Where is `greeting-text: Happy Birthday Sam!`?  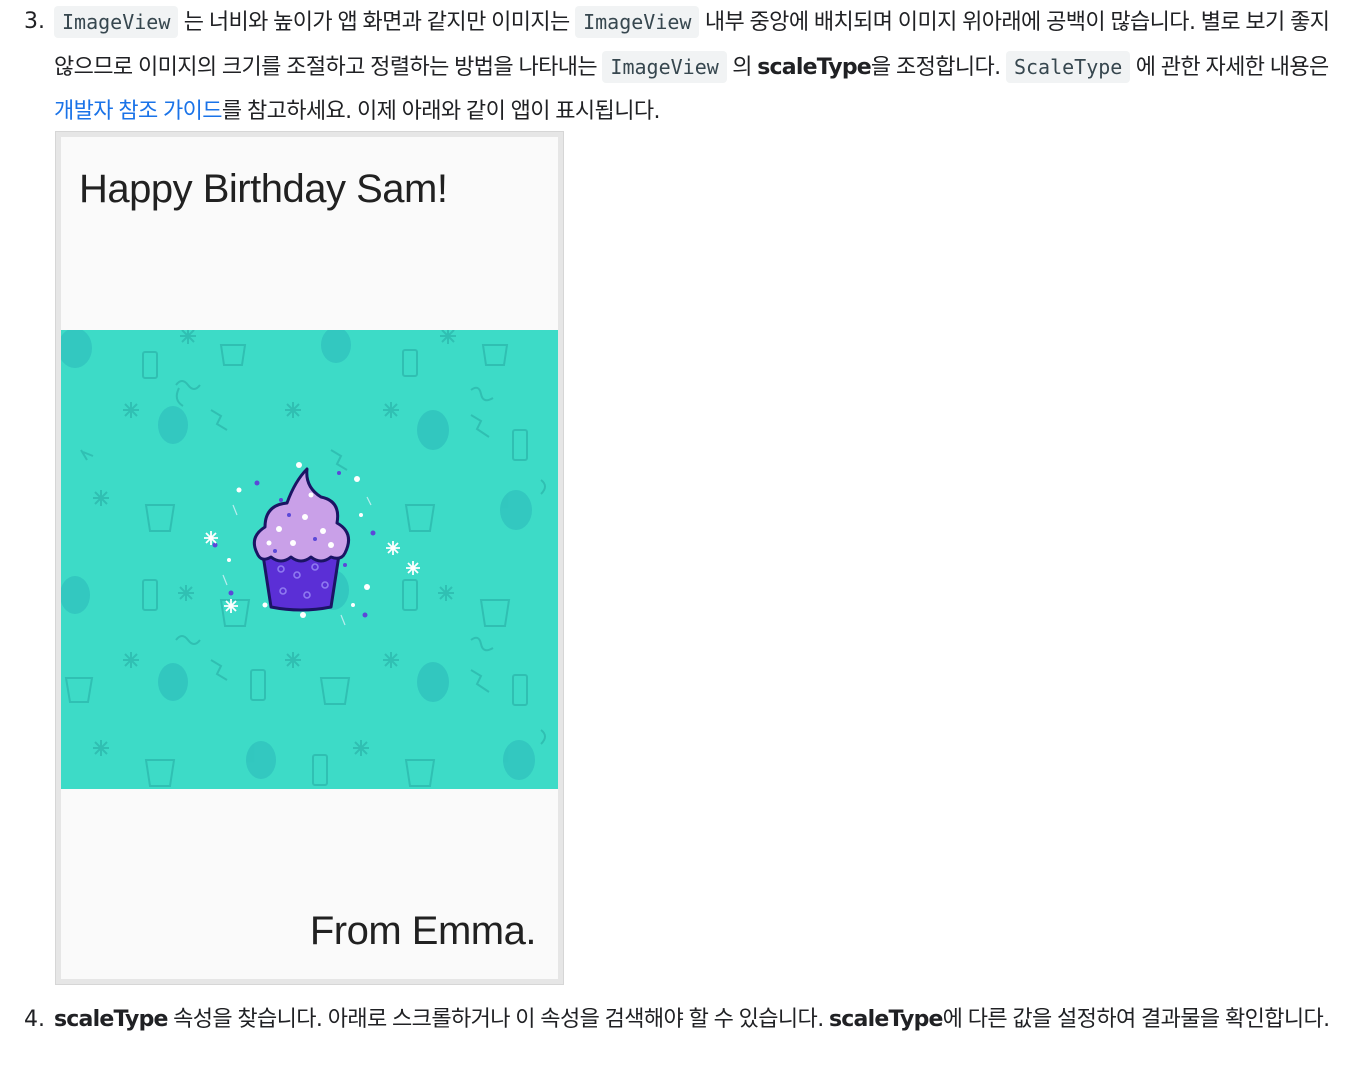
greeting-text: Happy Birthday Sam! is located at coordinates (263, 189).